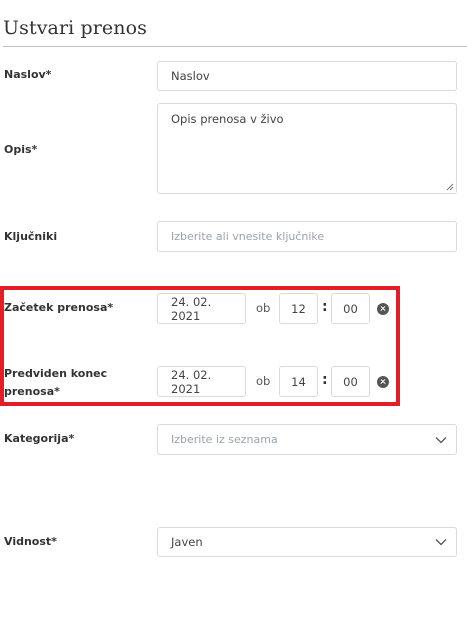  What do you see at coordinates (350, 381) in the screenshot?
I see `end-minute-input: 00` at bounding box center [350, 381].